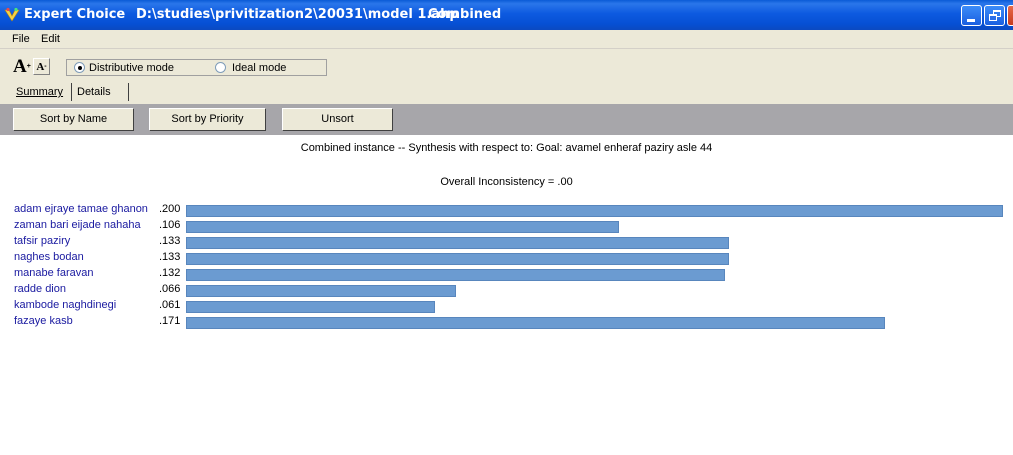 Image resolution: width=1013 pixels, height=455 pixels. What do you see at coordinates (170, 225) in the screenshot?
I see `alternative-priority-value: .106` at bounding box center [170, 225].